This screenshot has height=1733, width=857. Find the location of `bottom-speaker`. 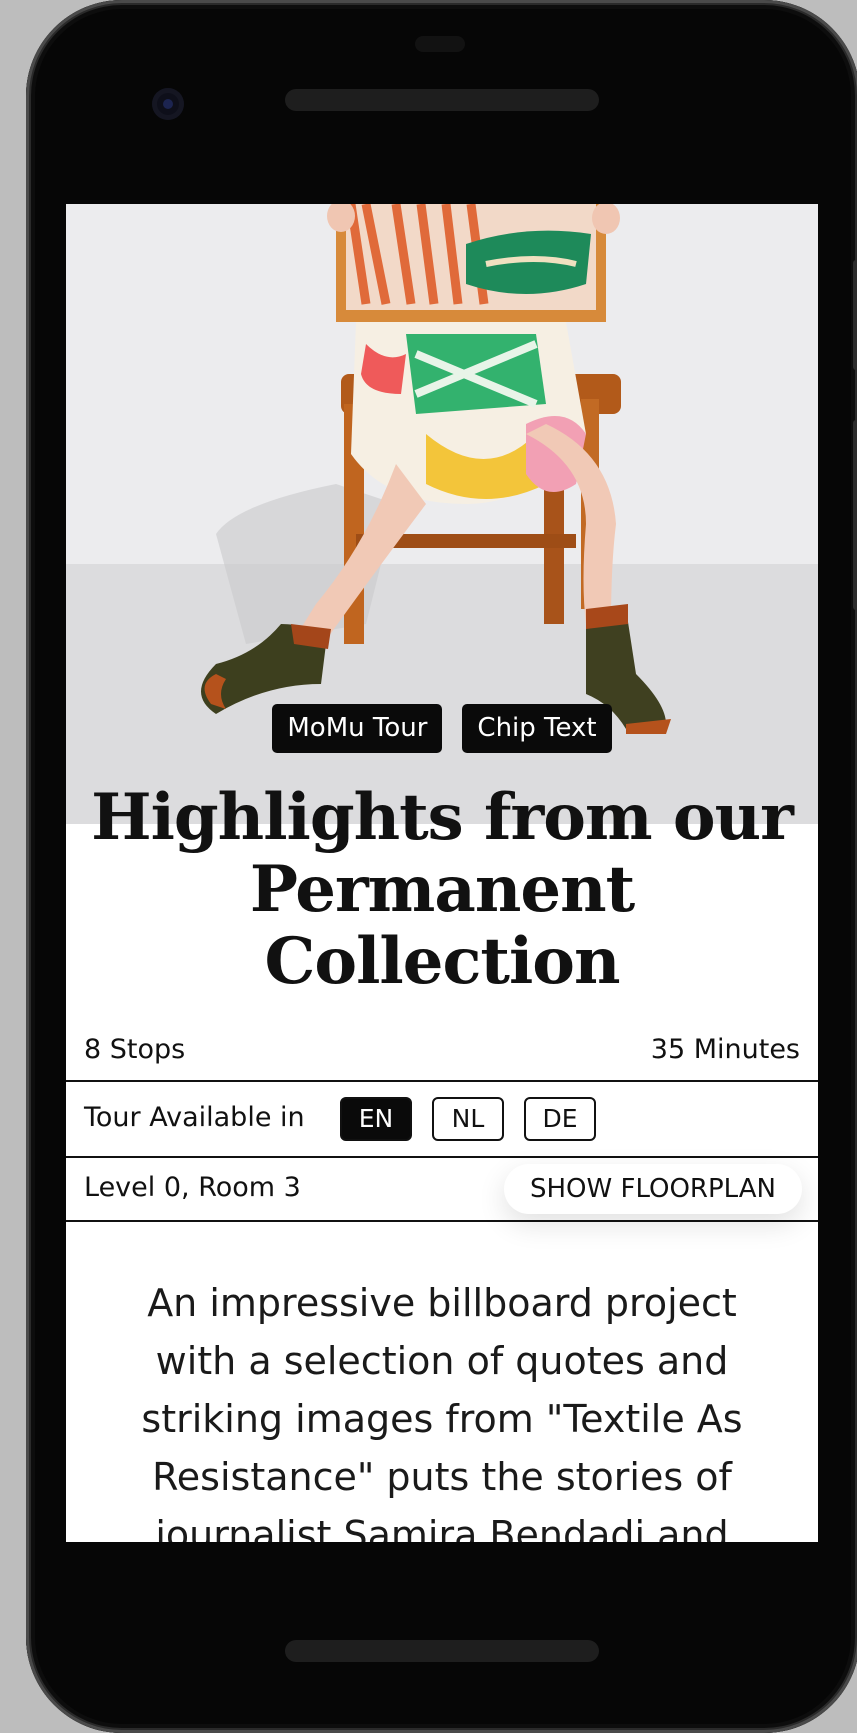

bottom-speaker is located at coordinates (442, 1651).